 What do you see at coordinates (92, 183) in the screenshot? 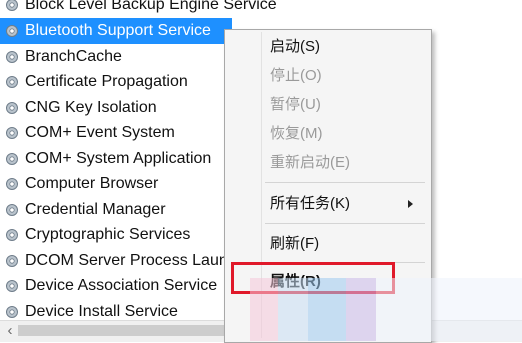
I see `service-name: Computer Browser` at bounding box center [92, 183].